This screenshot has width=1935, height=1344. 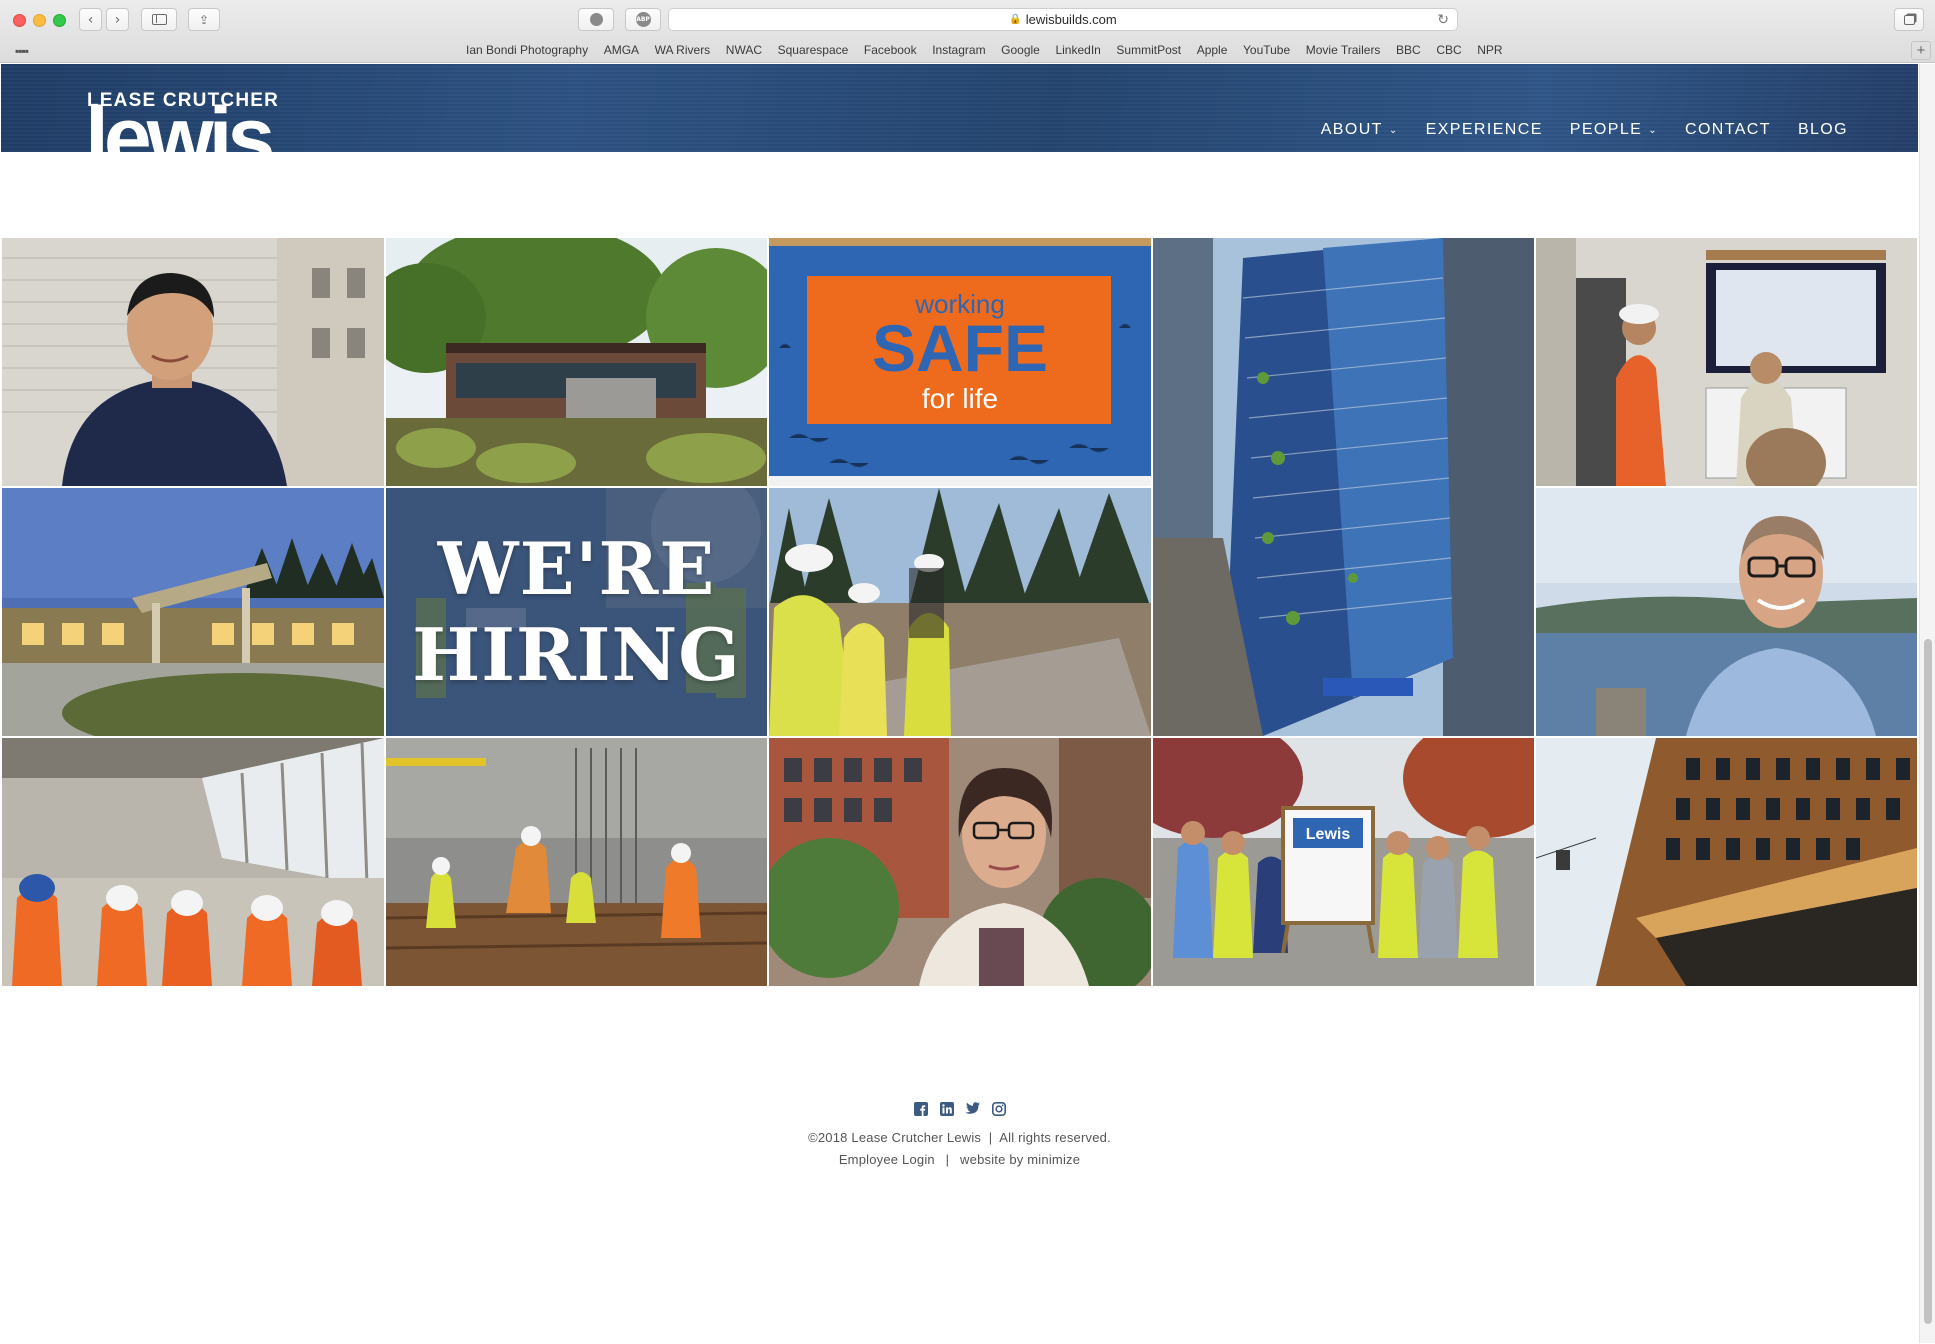 What do you see at coordinates (1928, 981) in the screenshot?
I see `scrollbar-thumb` at bounding box center [1928, 981].